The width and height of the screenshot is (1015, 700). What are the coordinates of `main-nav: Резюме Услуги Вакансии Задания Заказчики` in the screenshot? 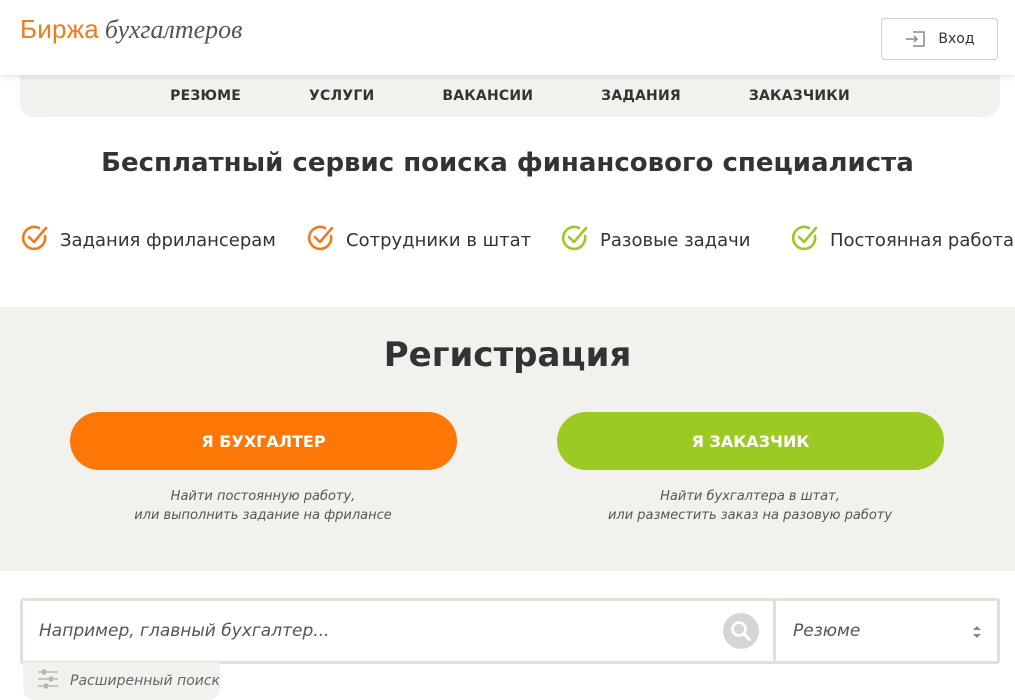 It's located at (510, 96).